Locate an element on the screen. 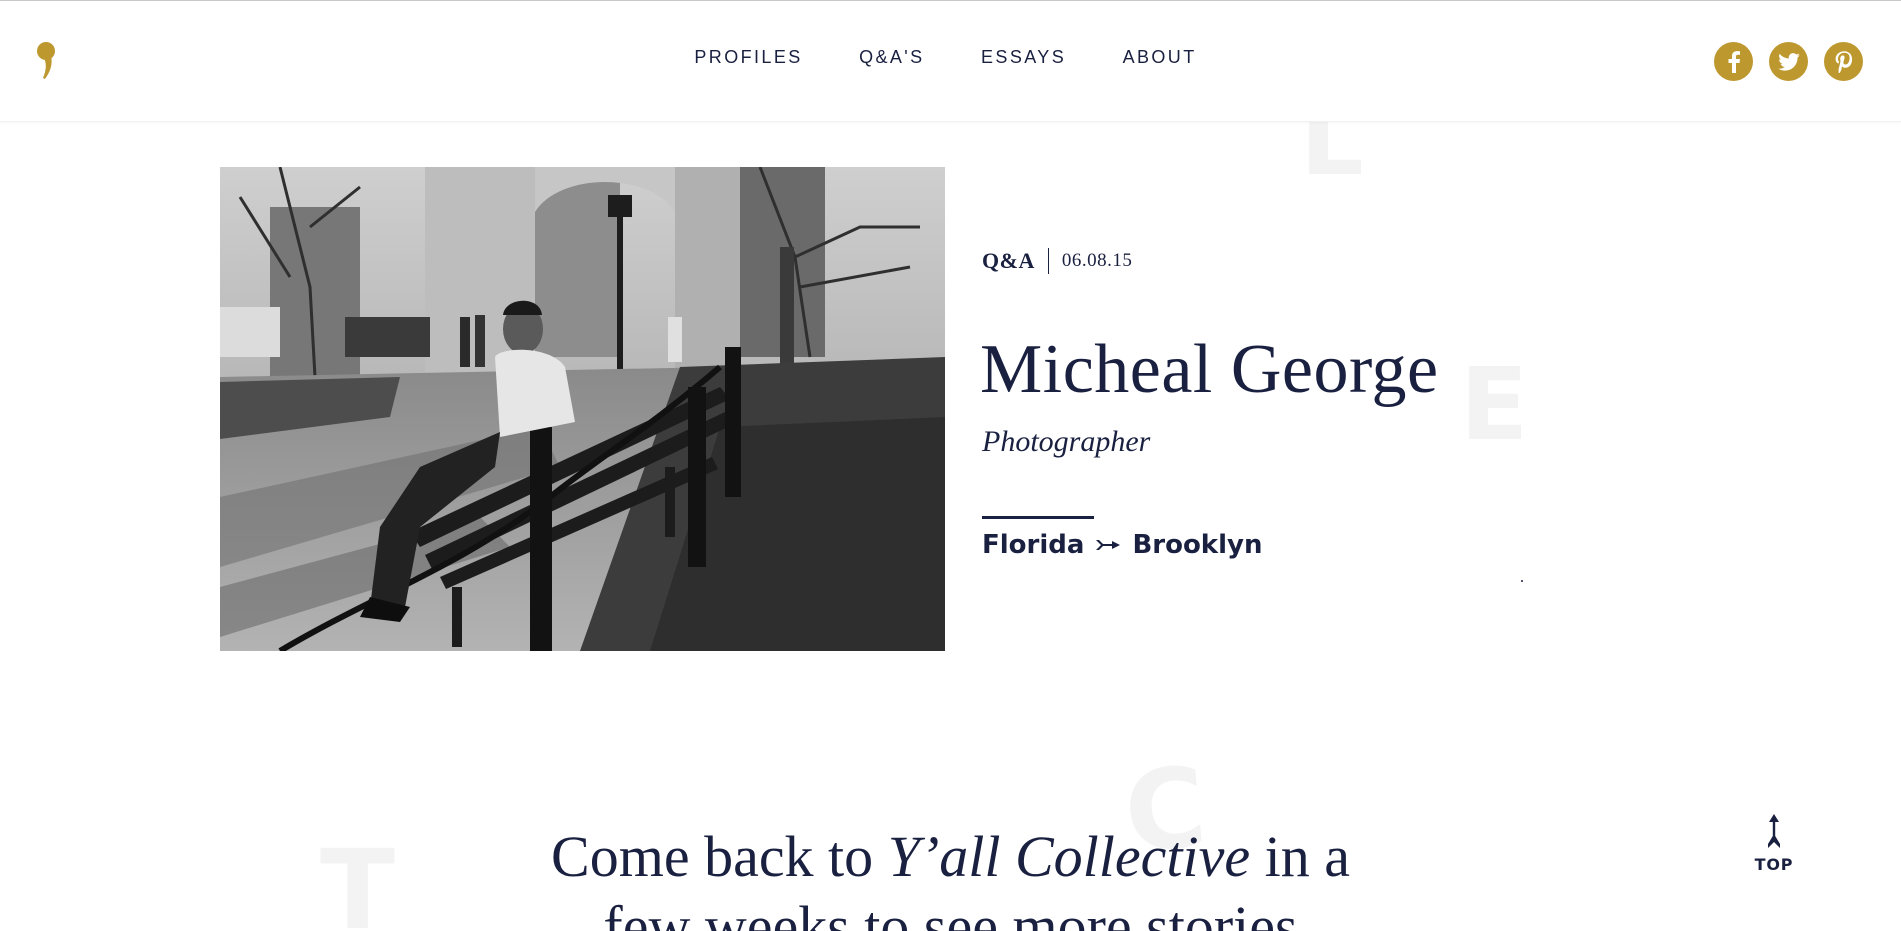 The width and height of the screenshot is (1901, 931). closing-message-line1: Come back to Y’all Collective in a is located at coordinates (950, 857).